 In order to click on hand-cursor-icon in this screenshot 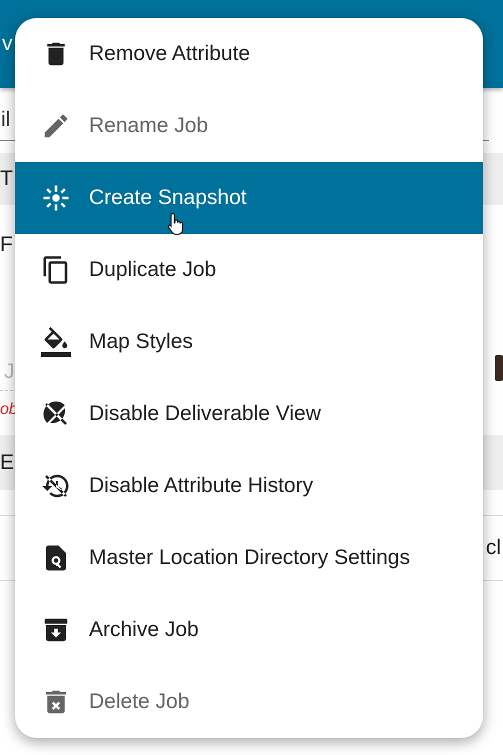, I will do `click(176, 224)`.